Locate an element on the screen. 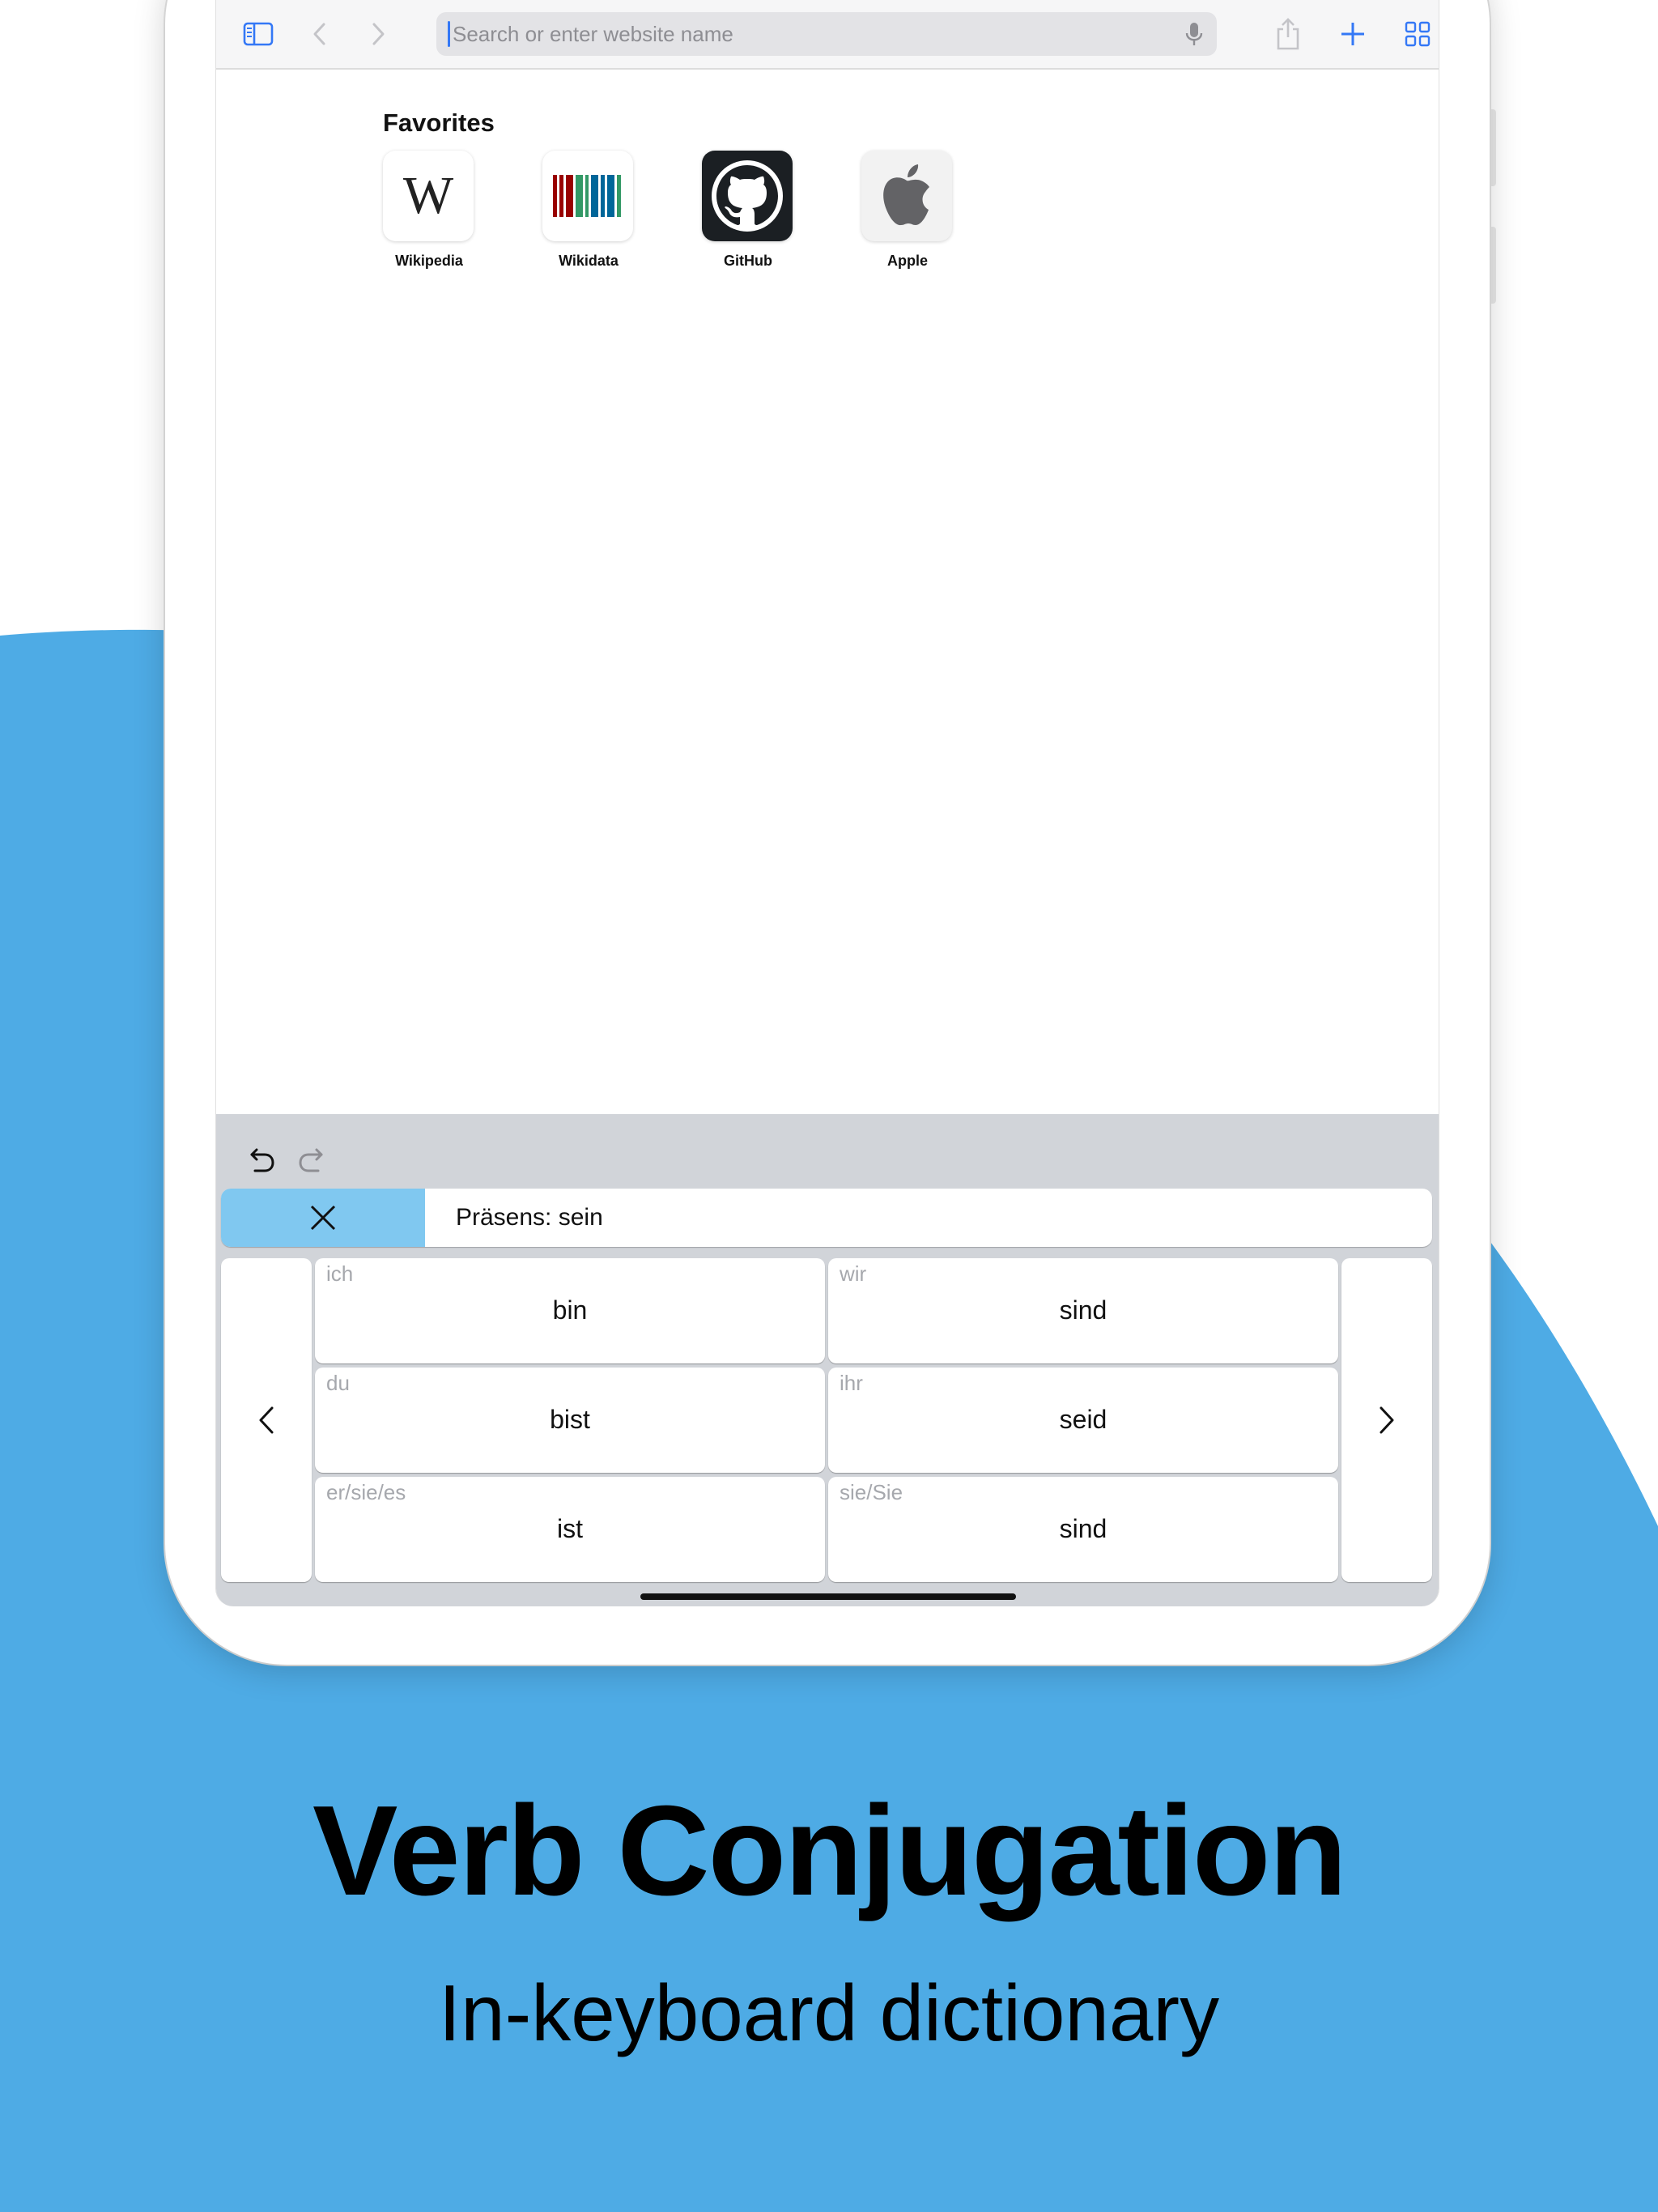 This screenshot has width=1658, height=2212. banner-title: Präsens: sein is located at coordinates (529, 1218).